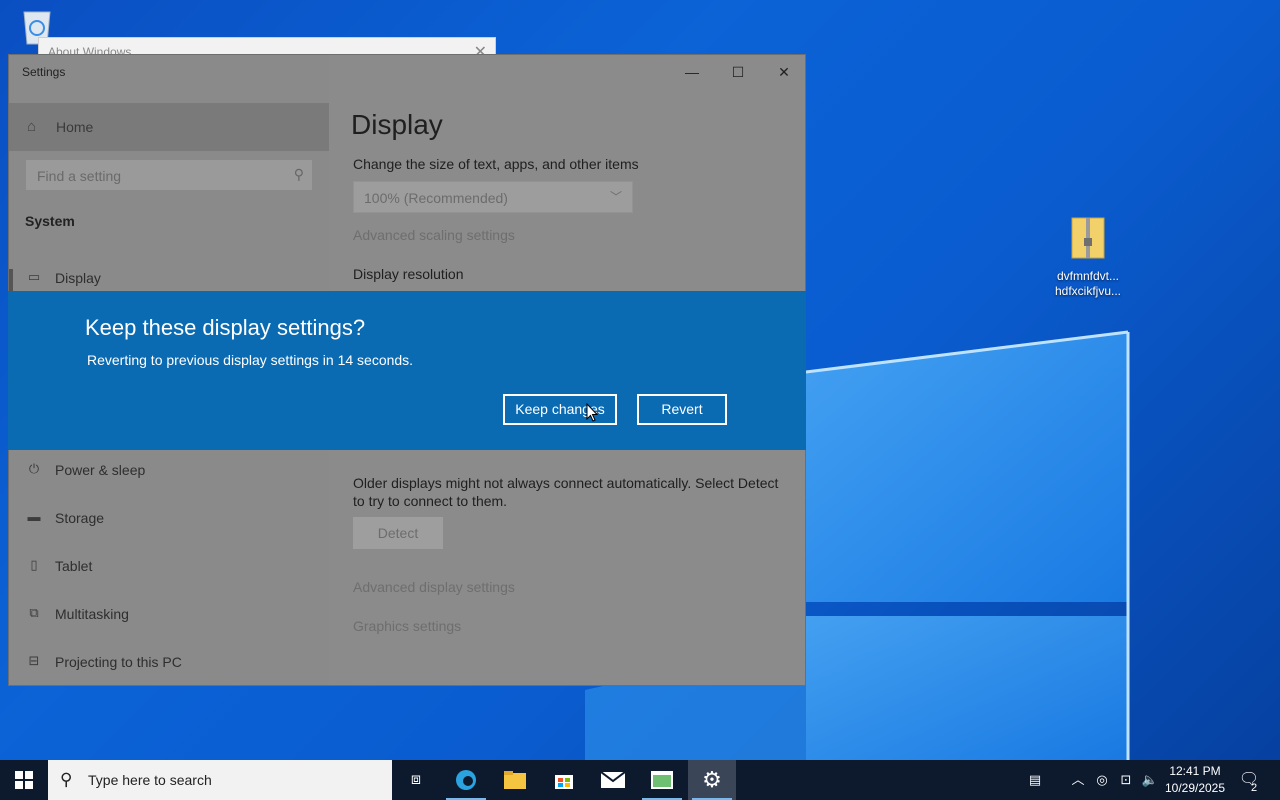 This screenshot has width=1280, height=800. What do you see at coordinates (1195, 771) in the screenshot?
I see `clock-time: 12:41 PM` at bounding box center [1195, 771].